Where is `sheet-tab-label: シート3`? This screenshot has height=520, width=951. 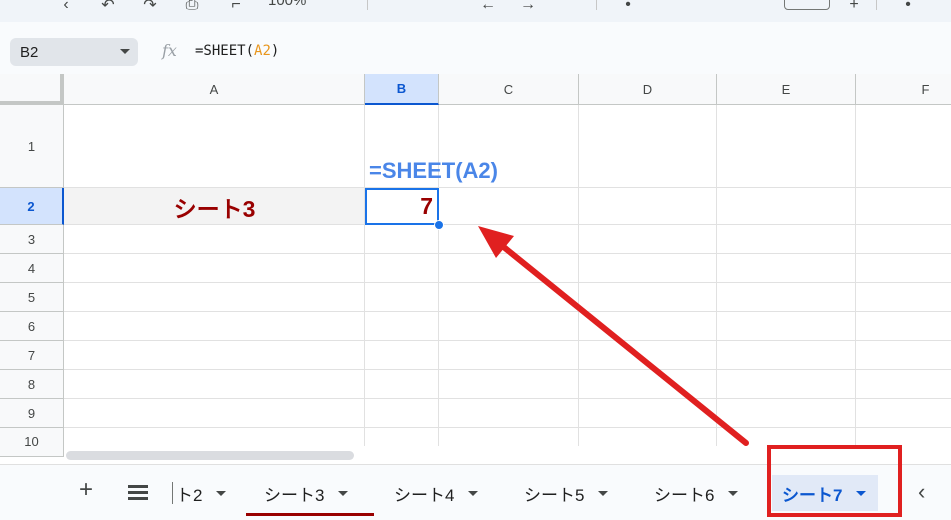 sheet-tab-label: シート3 is located at coordinates (294, 495).